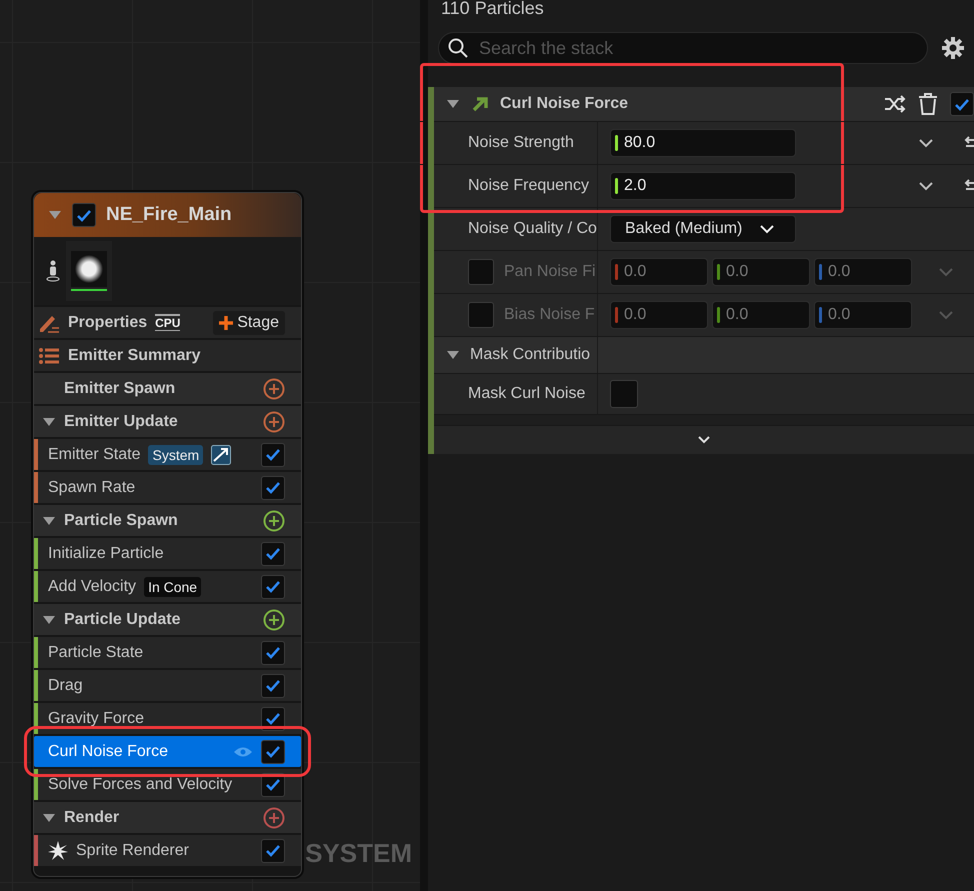 Image resolution: width=974 pixels, height=891 pixels. I want to click on module-label: Spawn Rate, so click(92, 487).